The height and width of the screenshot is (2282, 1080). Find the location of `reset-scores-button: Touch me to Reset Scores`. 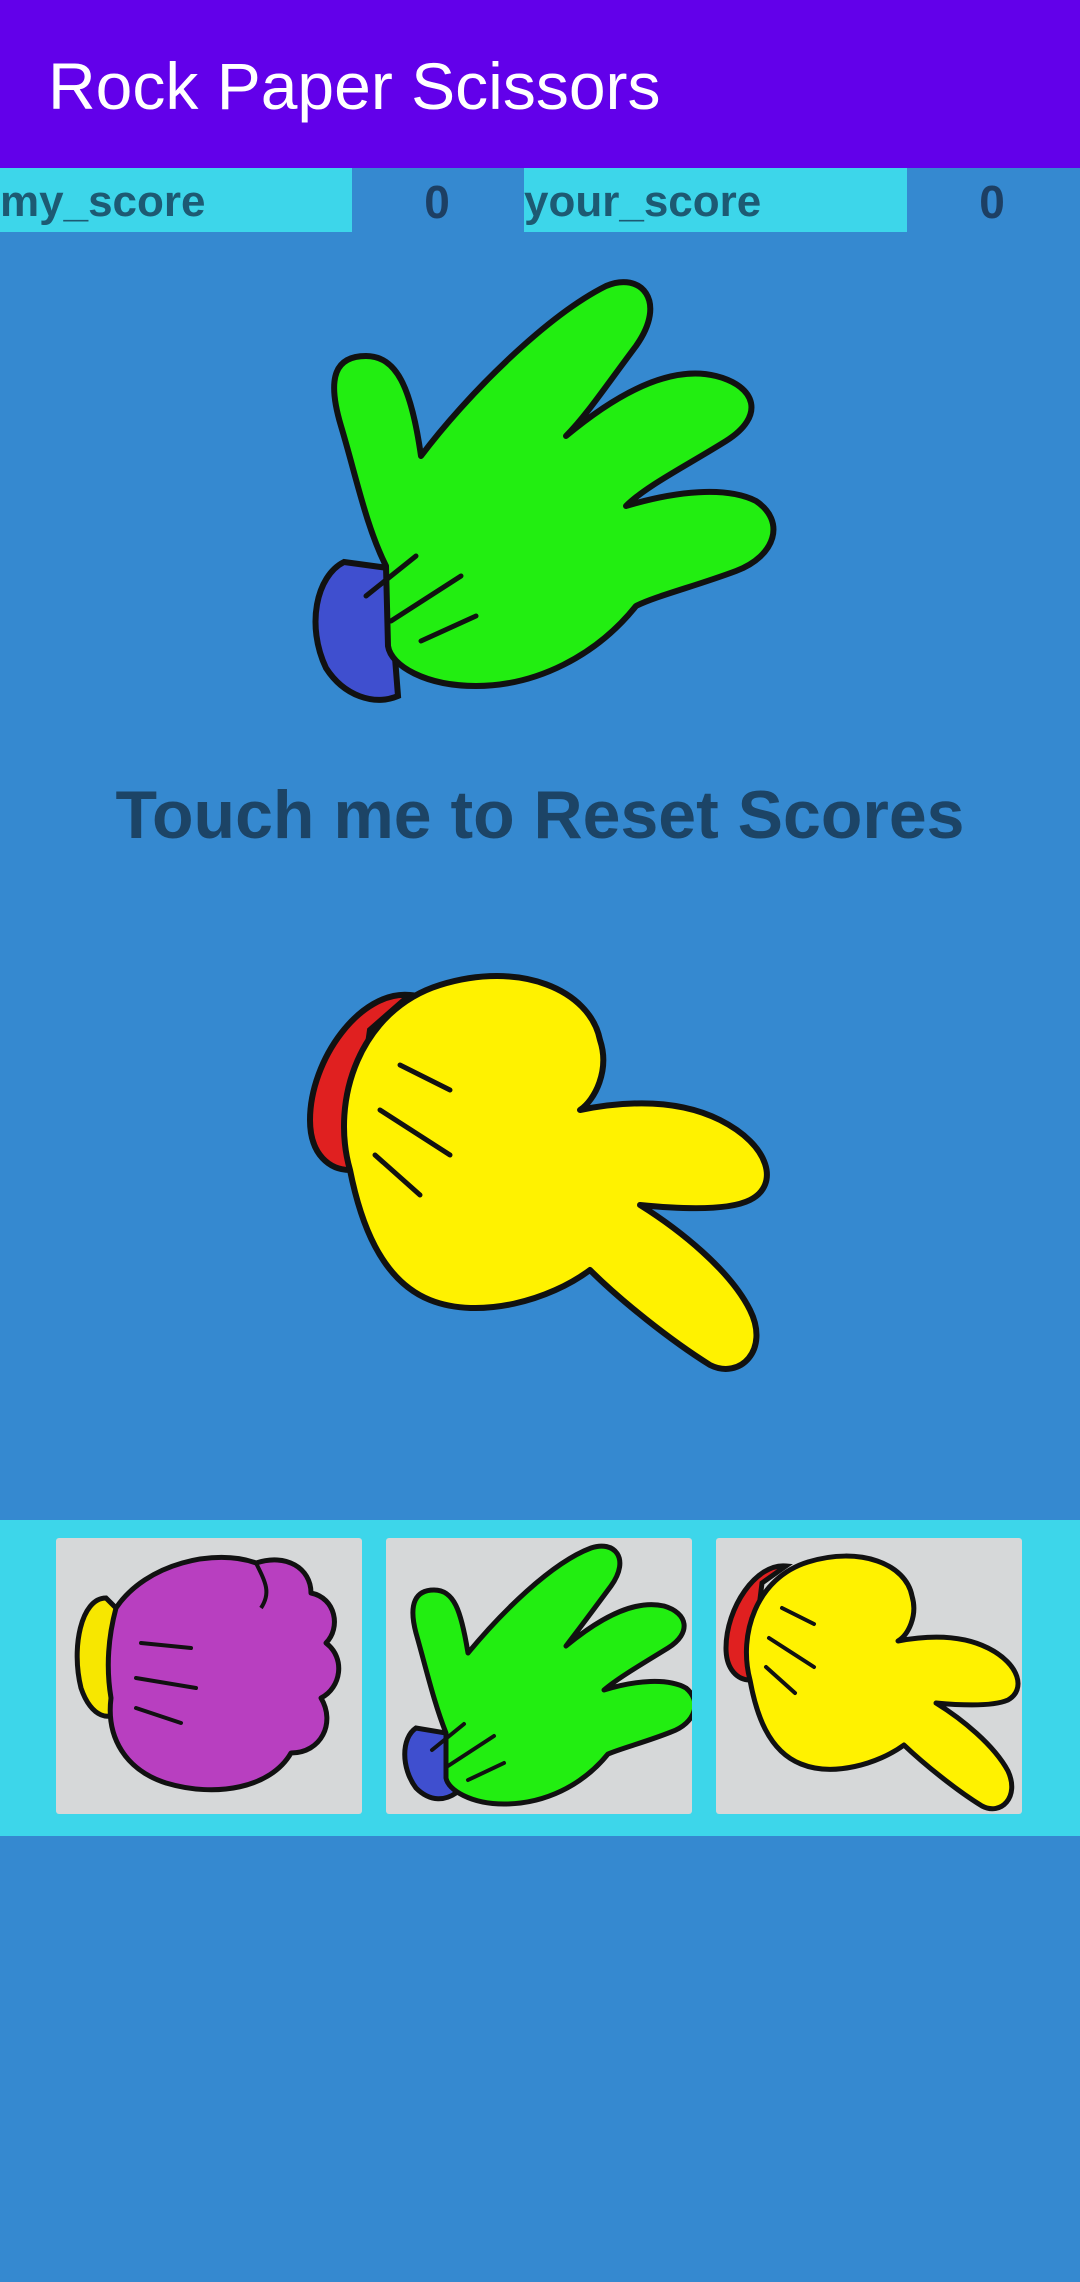

reset-scores-button: Touch me to Reset Scores is located at coordinates (540, 815).